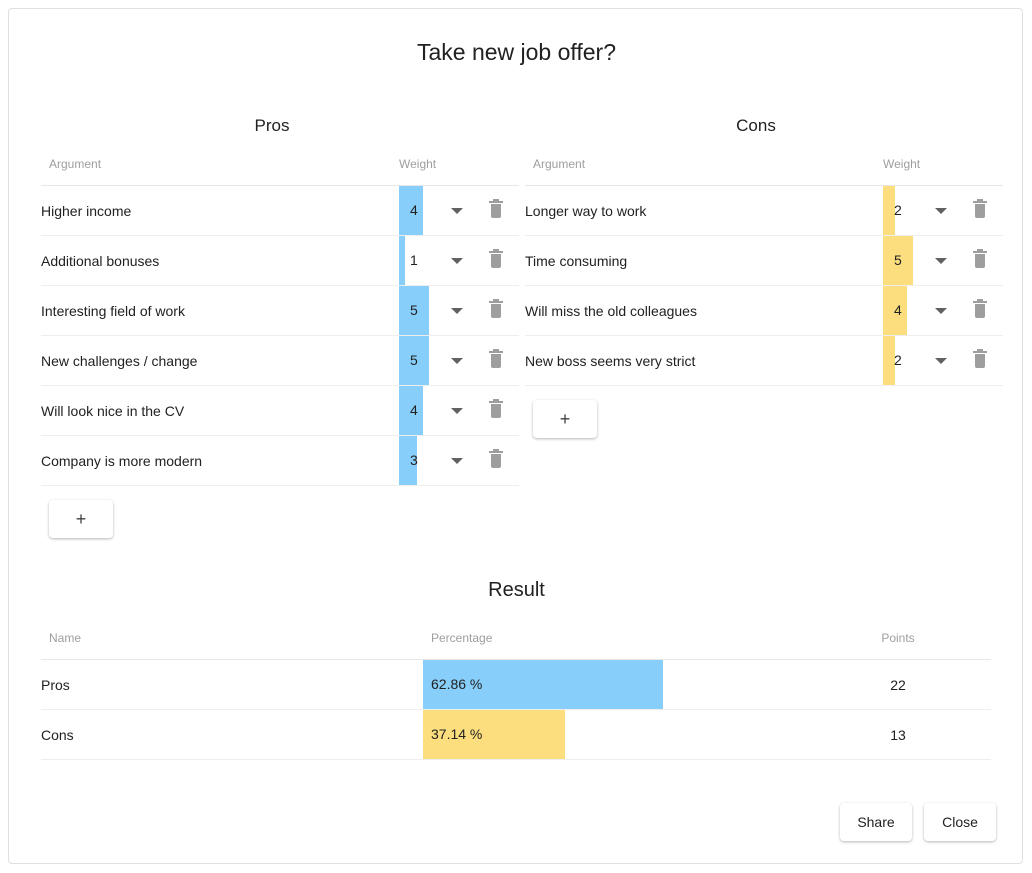 This screenshot has height=873, width=1032. I want to click on cons-column-actions, so click(980, 171).